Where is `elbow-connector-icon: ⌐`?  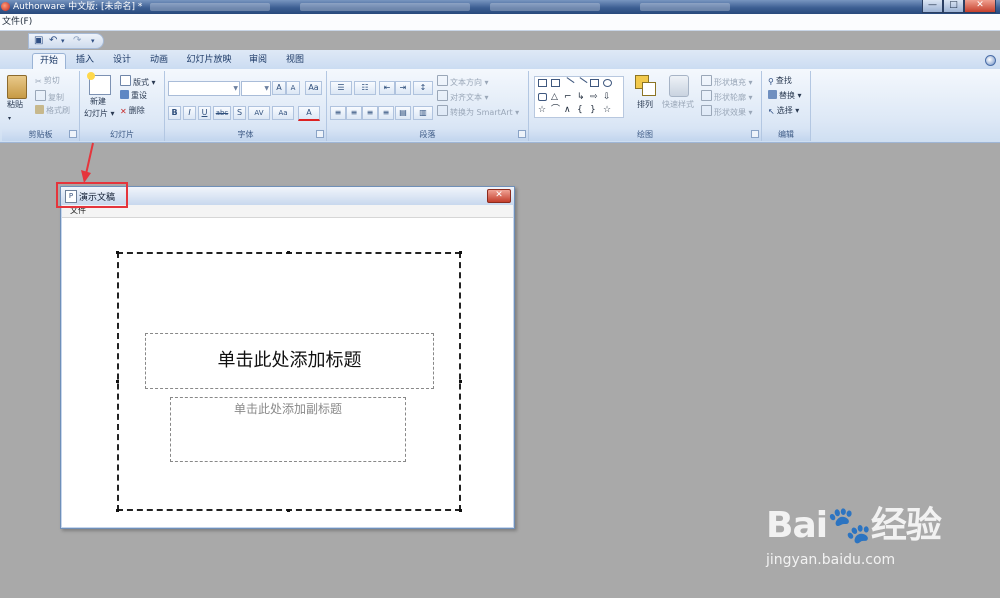 elbow-connector-icon: ⌐ is located at coordinates (568, 97).